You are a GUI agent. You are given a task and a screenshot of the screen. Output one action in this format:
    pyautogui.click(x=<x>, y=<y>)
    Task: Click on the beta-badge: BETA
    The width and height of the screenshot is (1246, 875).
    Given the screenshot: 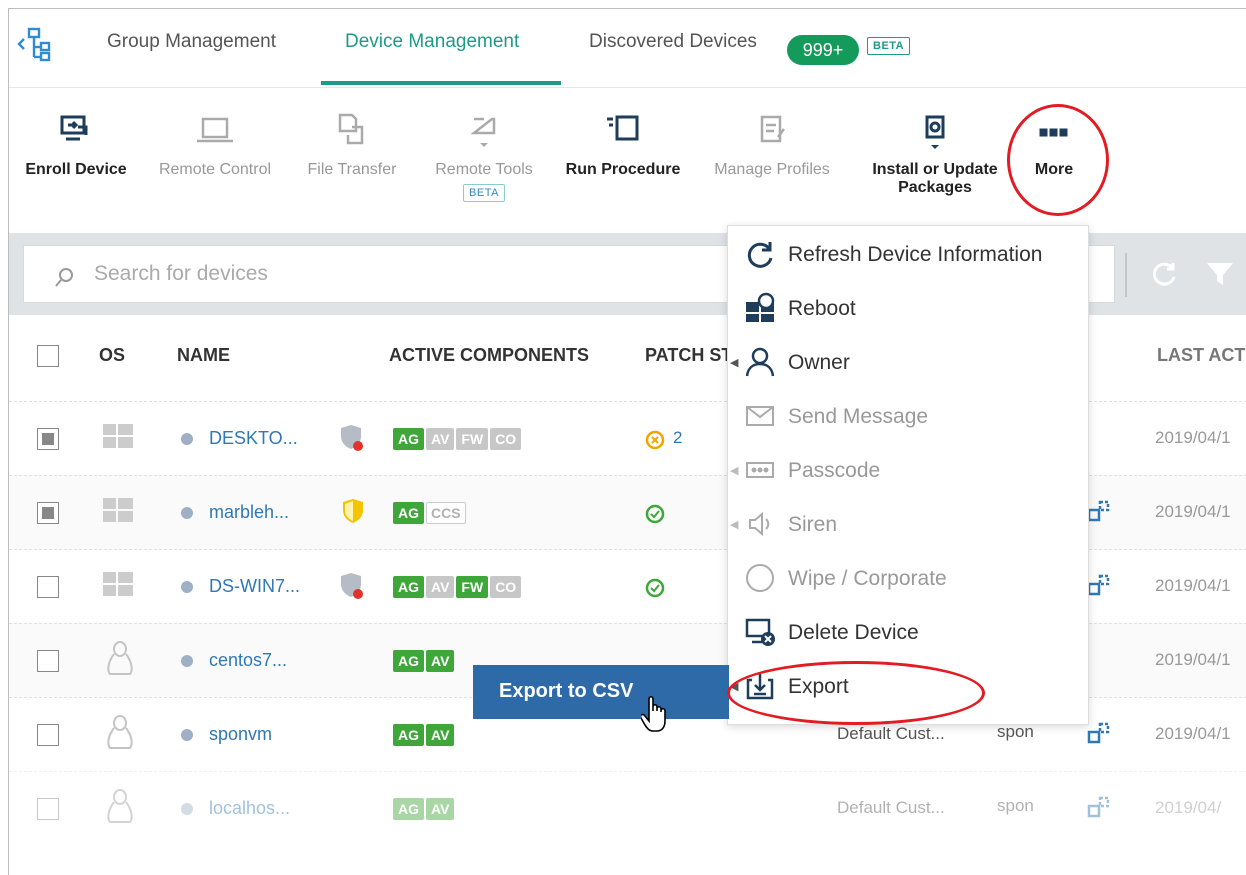 What is the action you would take?
    pyautogui.click(x=889, y=46)
    